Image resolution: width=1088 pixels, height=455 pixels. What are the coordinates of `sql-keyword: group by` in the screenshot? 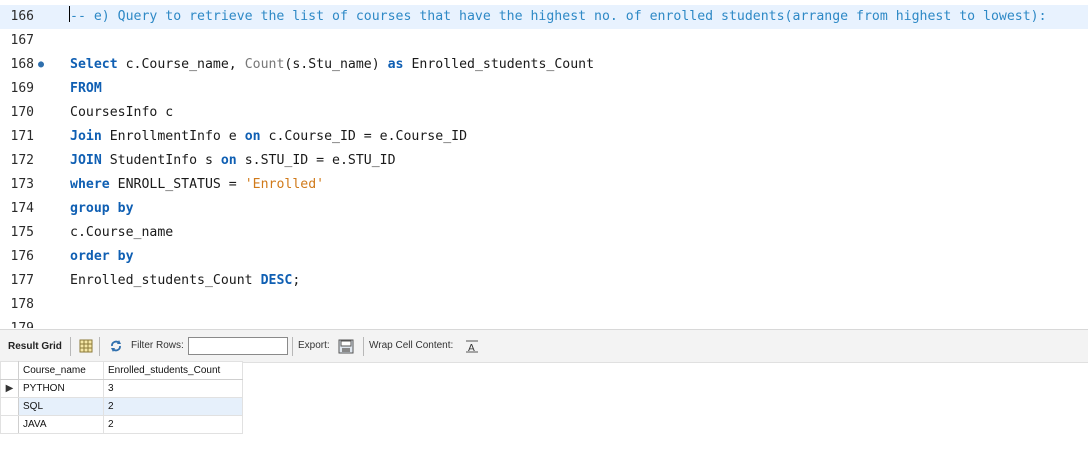 It's located at (102, 208).